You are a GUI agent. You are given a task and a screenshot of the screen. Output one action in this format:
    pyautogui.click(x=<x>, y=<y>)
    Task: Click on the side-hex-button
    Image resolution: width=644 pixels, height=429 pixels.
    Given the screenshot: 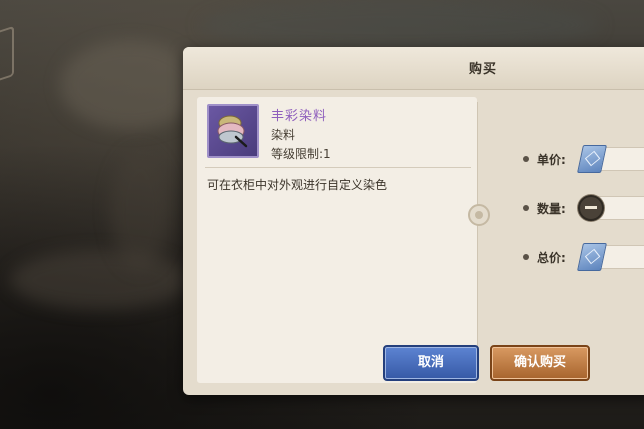 What is the action you would take?
    pyautogui.click(x=7, y=55)
    